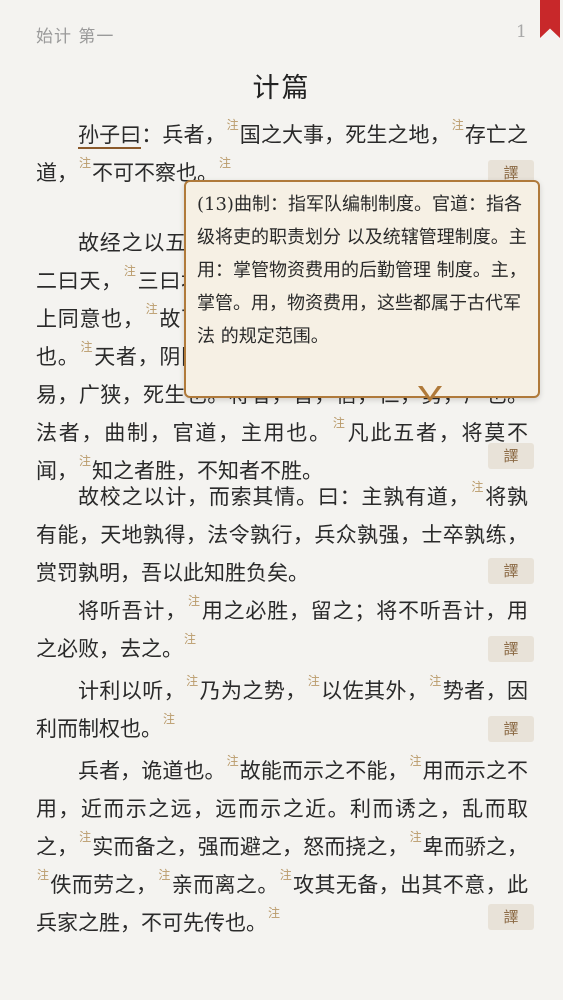  I want to click on popup-pointer-fill, so click(430, 390).